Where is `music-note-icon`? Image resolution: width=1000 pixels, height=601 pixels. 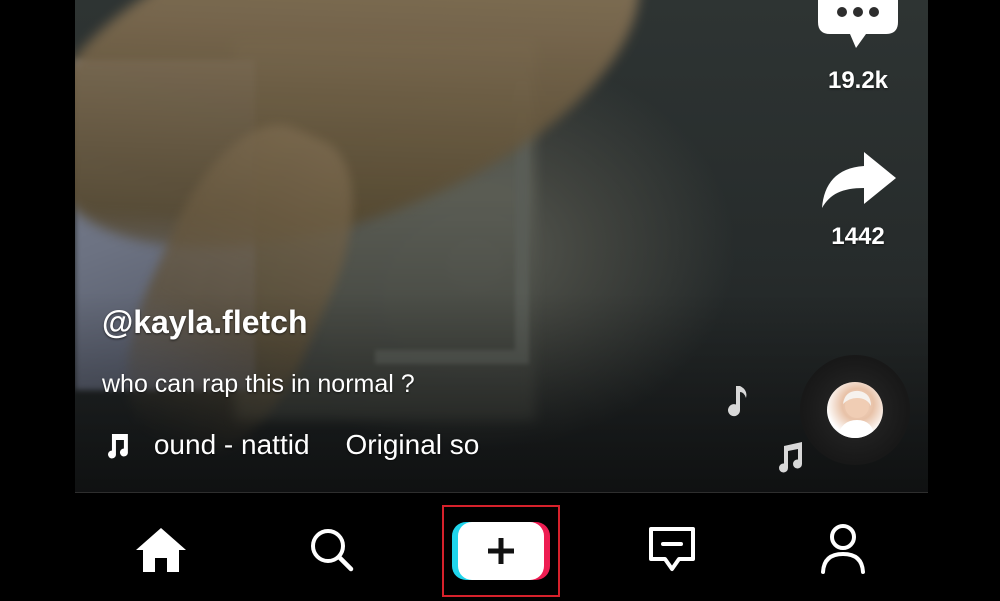 music-note-icon is located at coordinates (118, 446).